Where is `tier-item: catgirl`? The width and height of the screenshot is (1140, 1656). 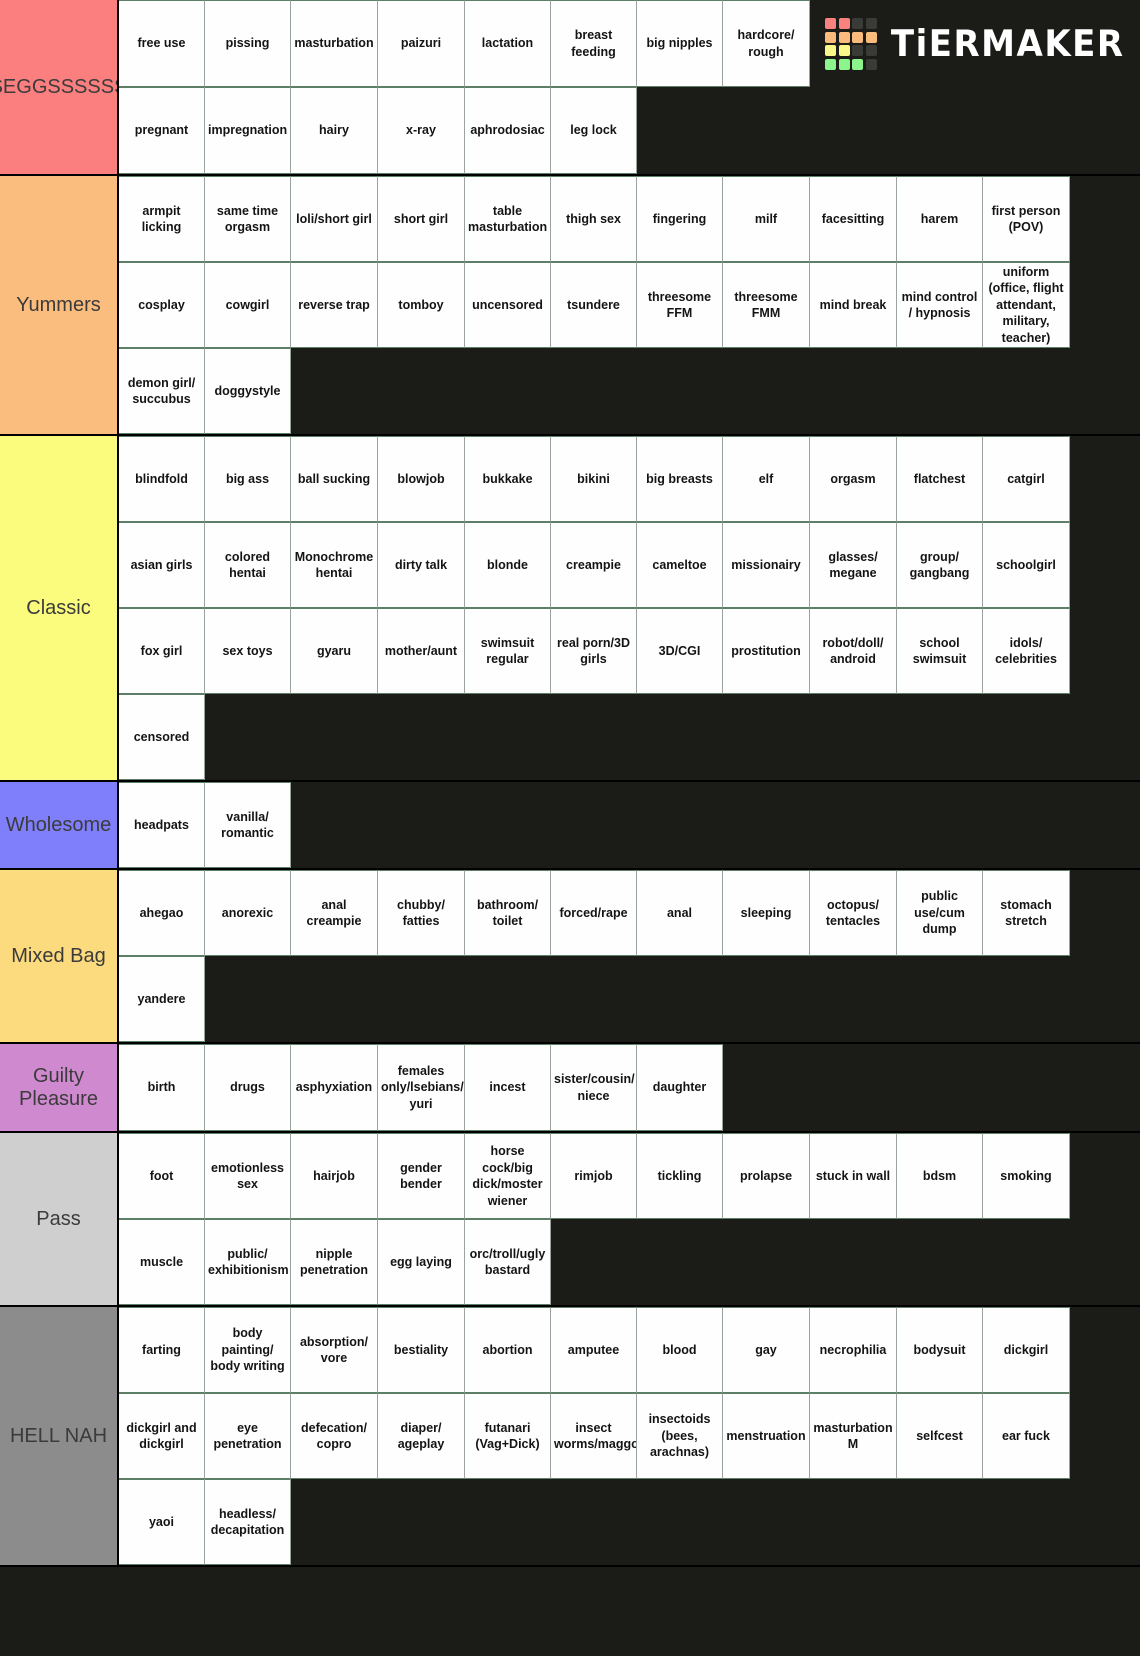
tier-item: catgirl is located at coordinates (1026, 479).